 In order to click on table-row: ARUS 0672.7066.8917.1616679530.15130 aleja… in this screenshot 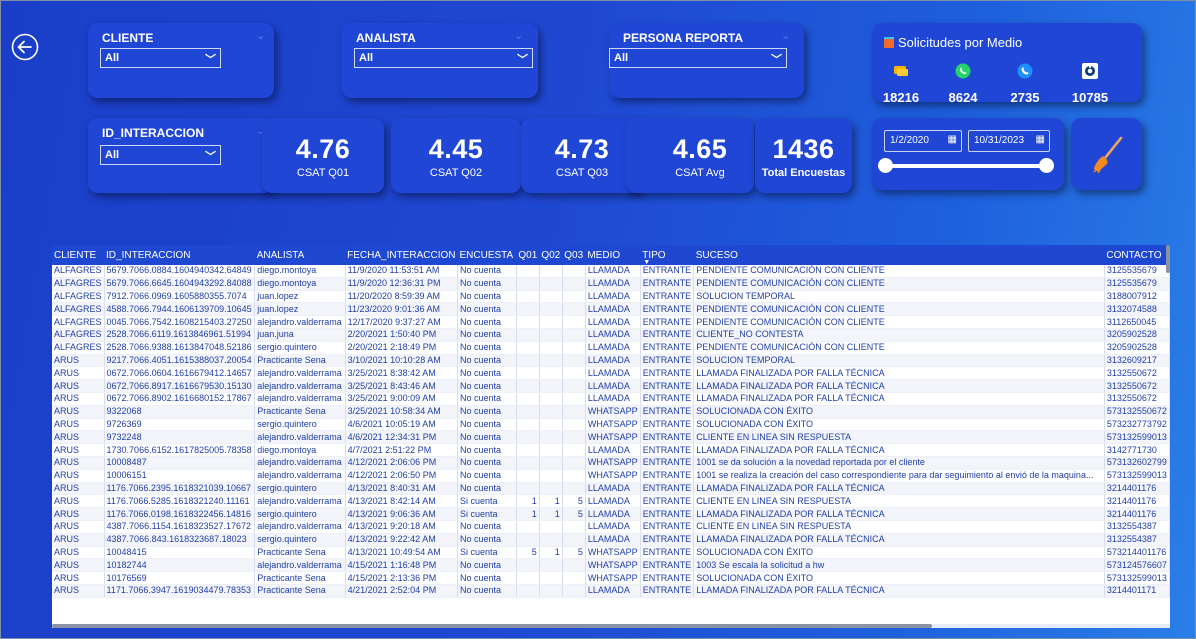, I will do `click(611, 386)`.